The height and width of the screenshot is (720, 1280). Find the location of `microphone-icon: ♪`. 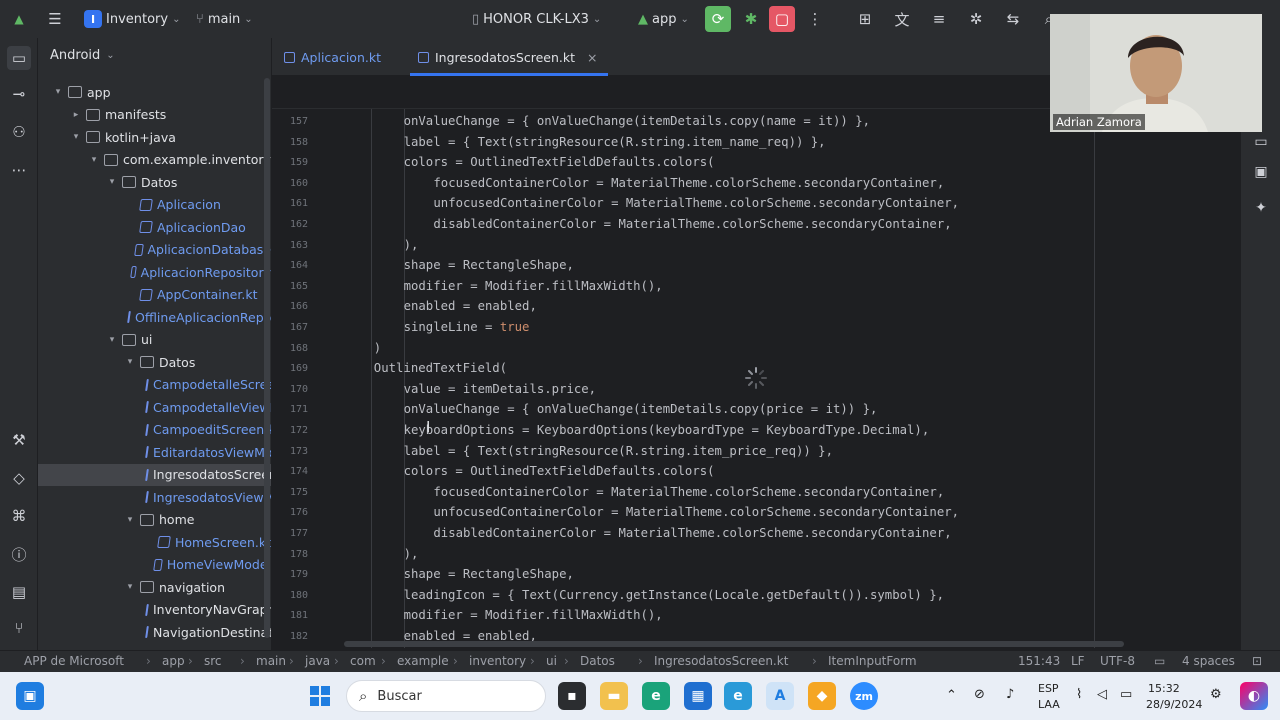

microphone-icon: ♪ is located at coordinates (1010, 694).